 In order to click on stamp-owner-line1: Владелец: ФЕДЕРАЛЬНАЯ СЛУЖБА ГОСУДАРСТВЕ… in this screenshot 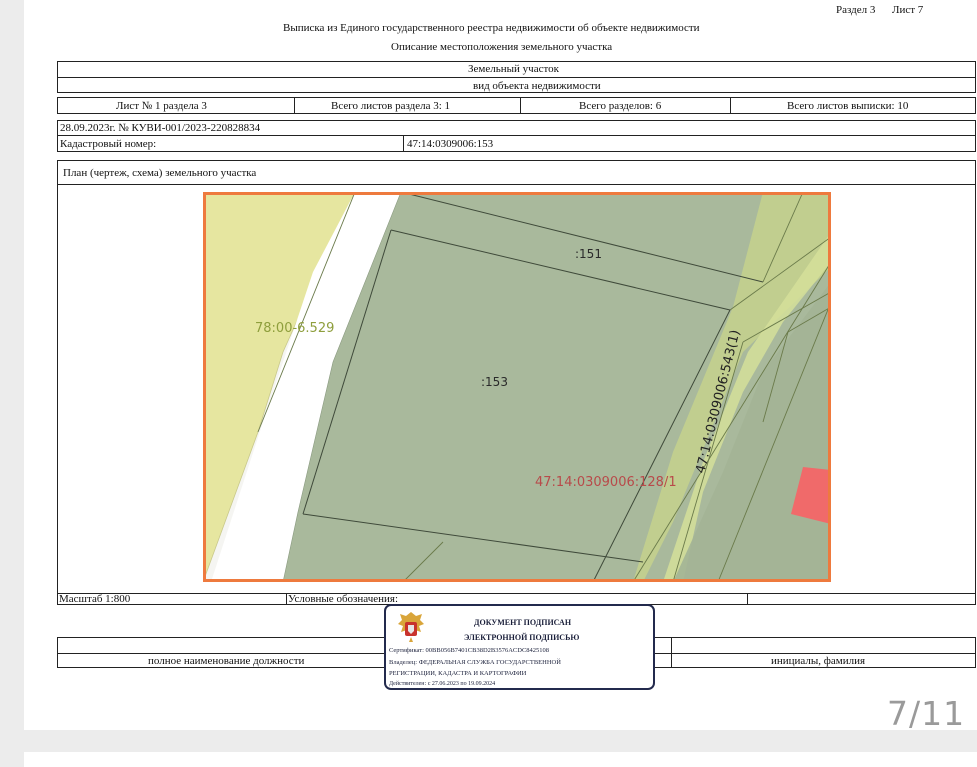, I will do `click(475, 662)`.